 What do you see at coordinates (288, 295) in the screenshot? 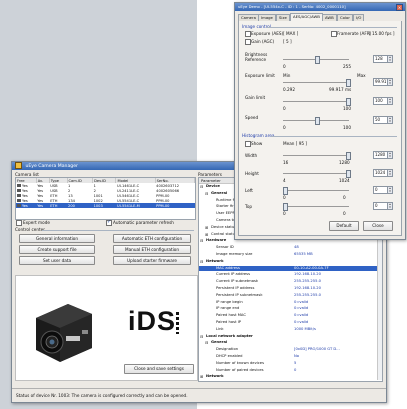
I see `parameter-tree-row: Persistent IP subnetmask 255.255.255.0` at bounding box center [288, 295].